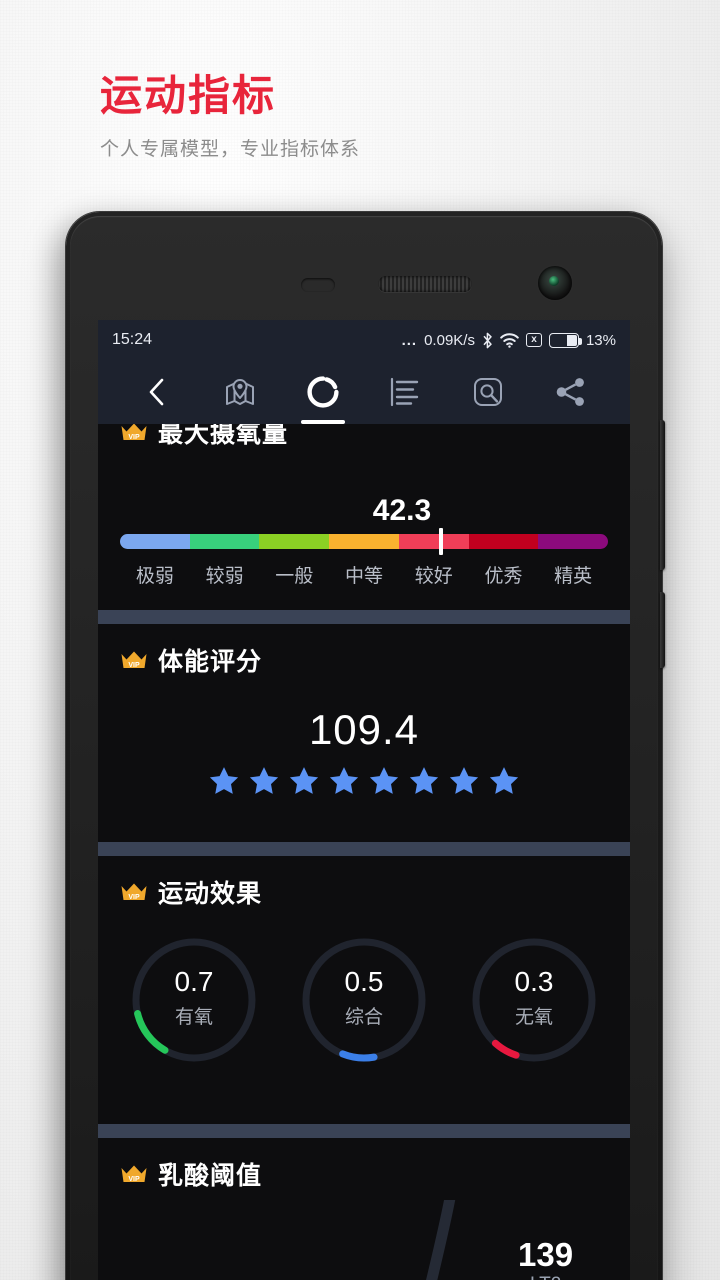  I want to click on card-lactate-header: VIP 乳酸阈值, so click(364, 1165).